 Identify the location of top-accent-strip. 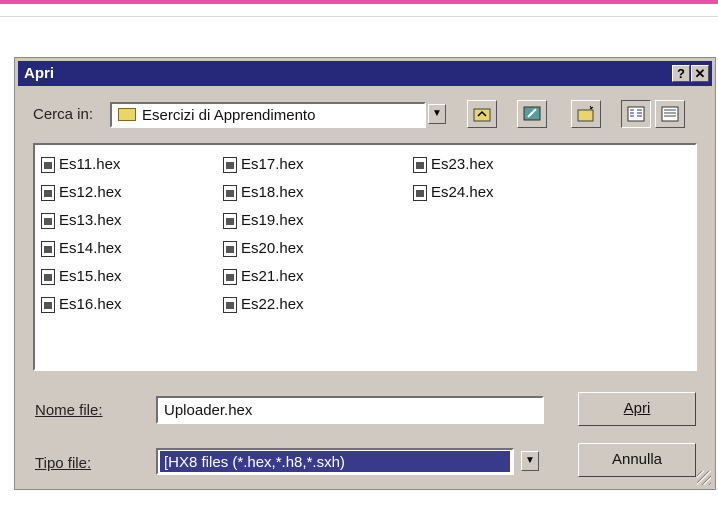
(359, 2).